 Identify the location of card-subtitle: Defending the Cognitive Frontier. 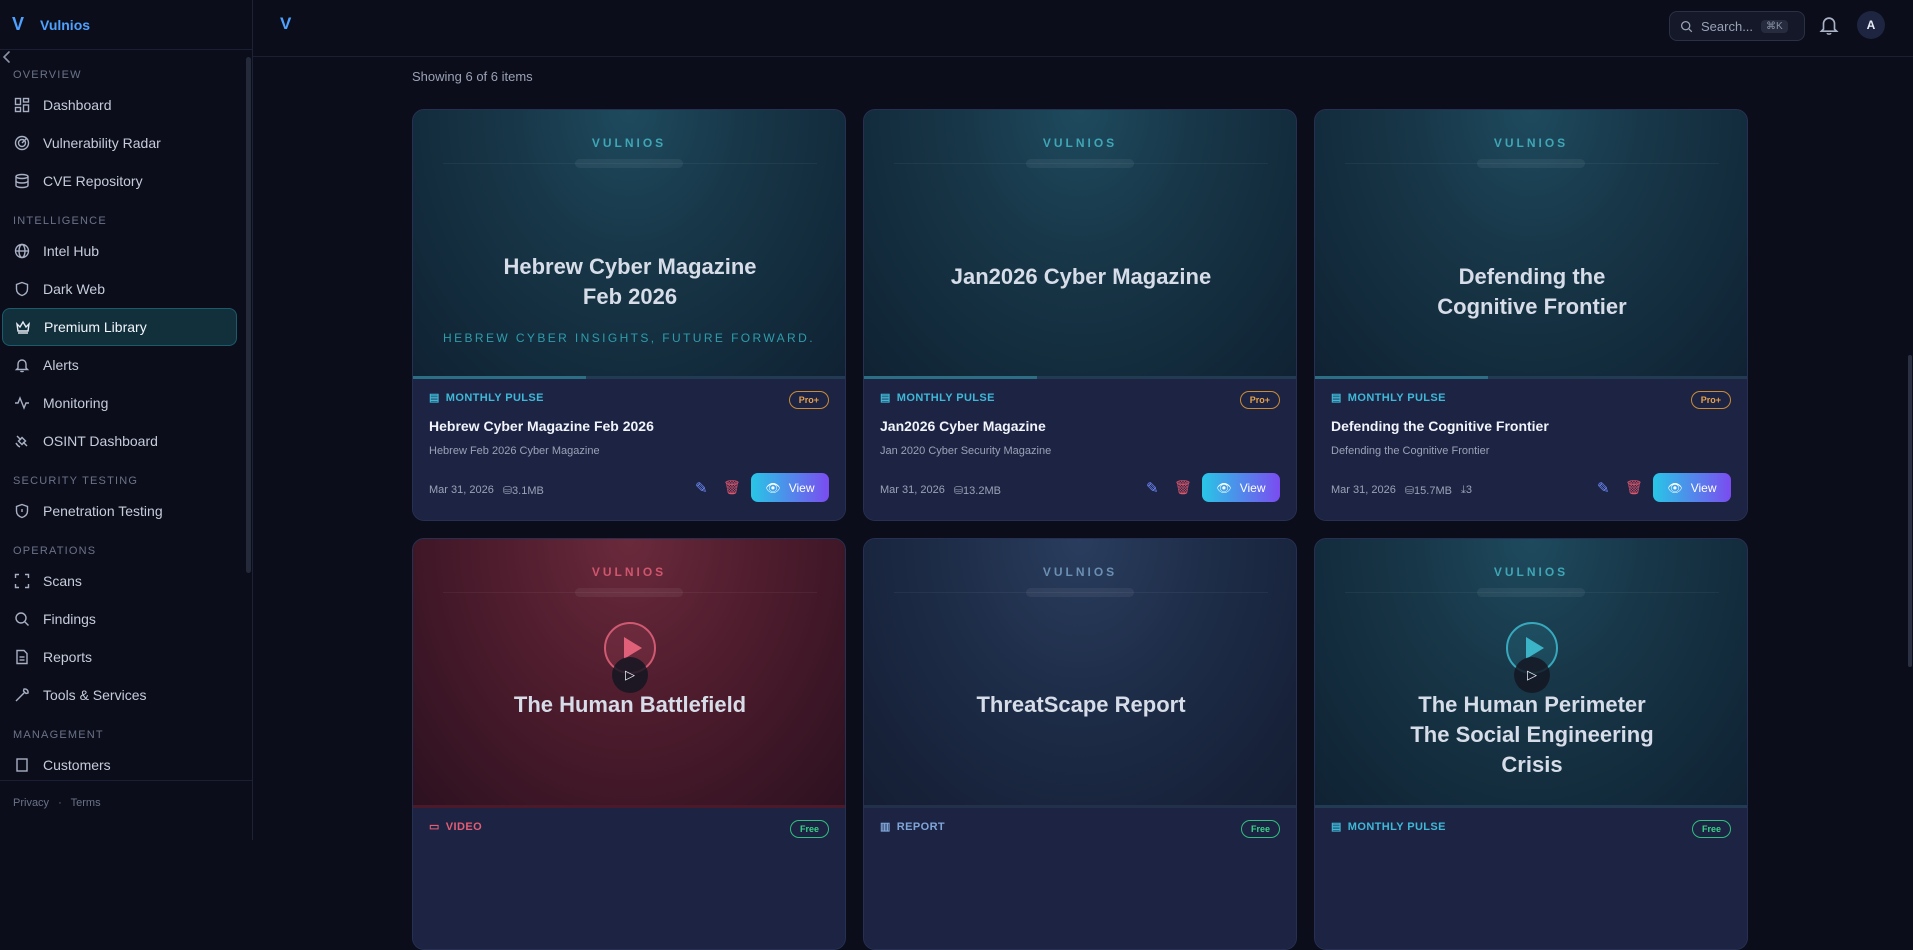
(1410, 451).